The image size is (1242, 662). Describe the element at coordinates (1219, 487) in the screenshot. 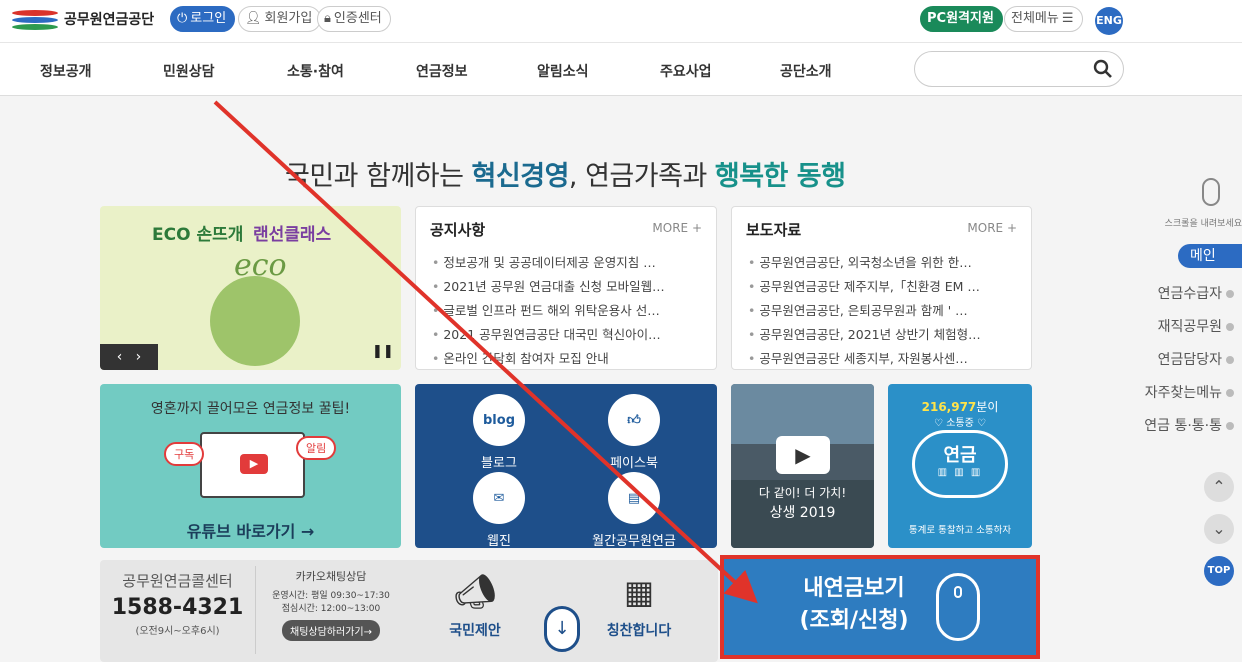

I see `chevron-up-icon: ⌃` at that location.